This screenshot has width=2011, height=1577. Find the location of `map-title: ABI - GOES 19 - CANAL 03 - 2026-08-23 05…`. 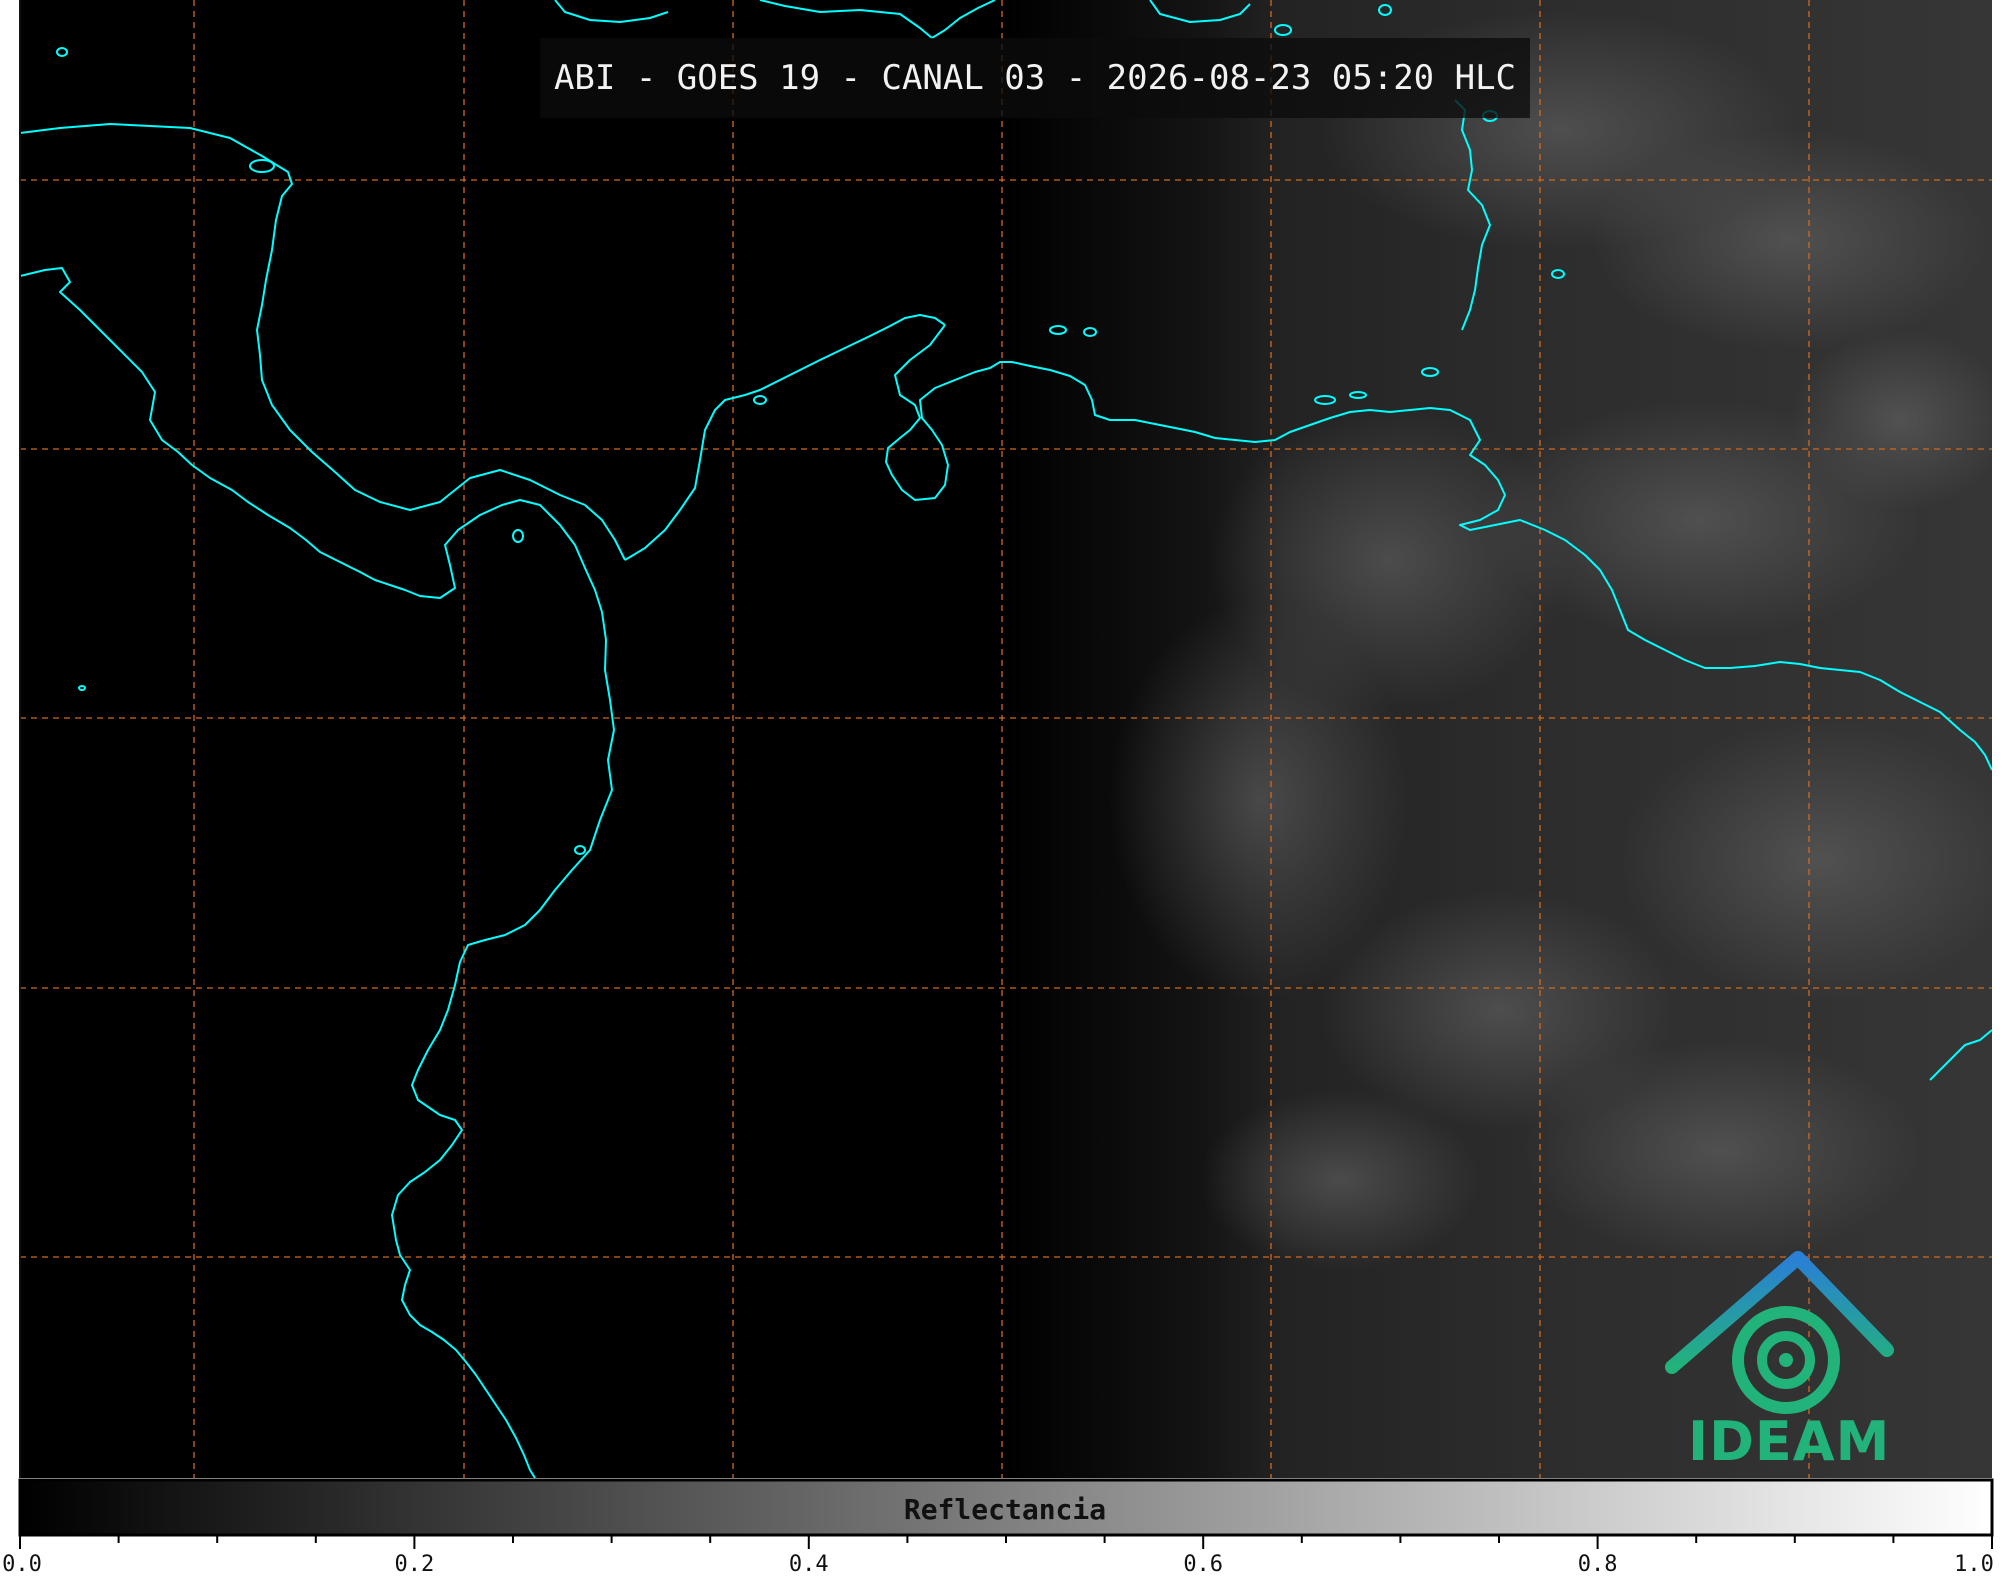

map-title: ABI - GOES 19 - CANAL 03 - 2026-08-23 05… is located at coordinates (1035, 78).